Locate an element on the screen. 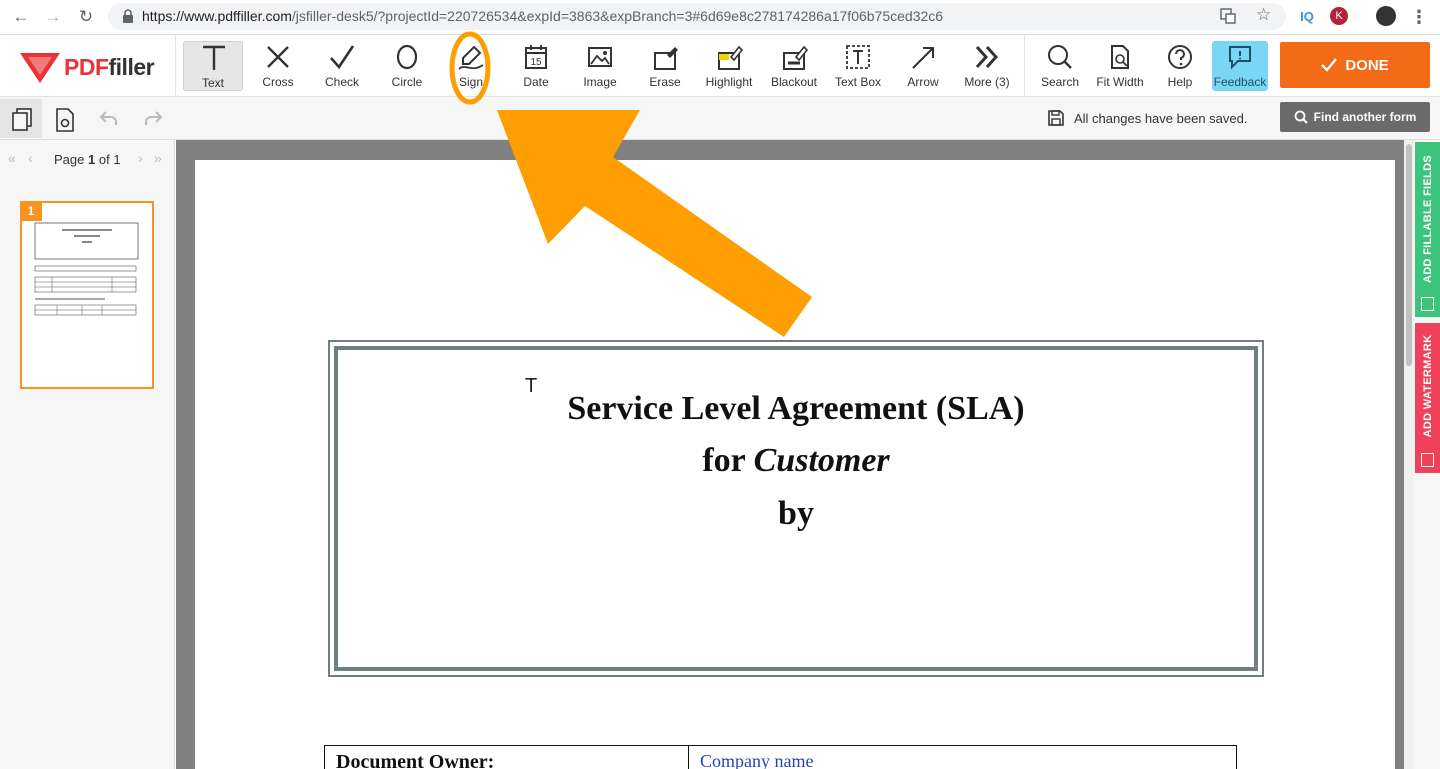  save-status-text: All changes have been saved. is located at coordinates (1161, 118).